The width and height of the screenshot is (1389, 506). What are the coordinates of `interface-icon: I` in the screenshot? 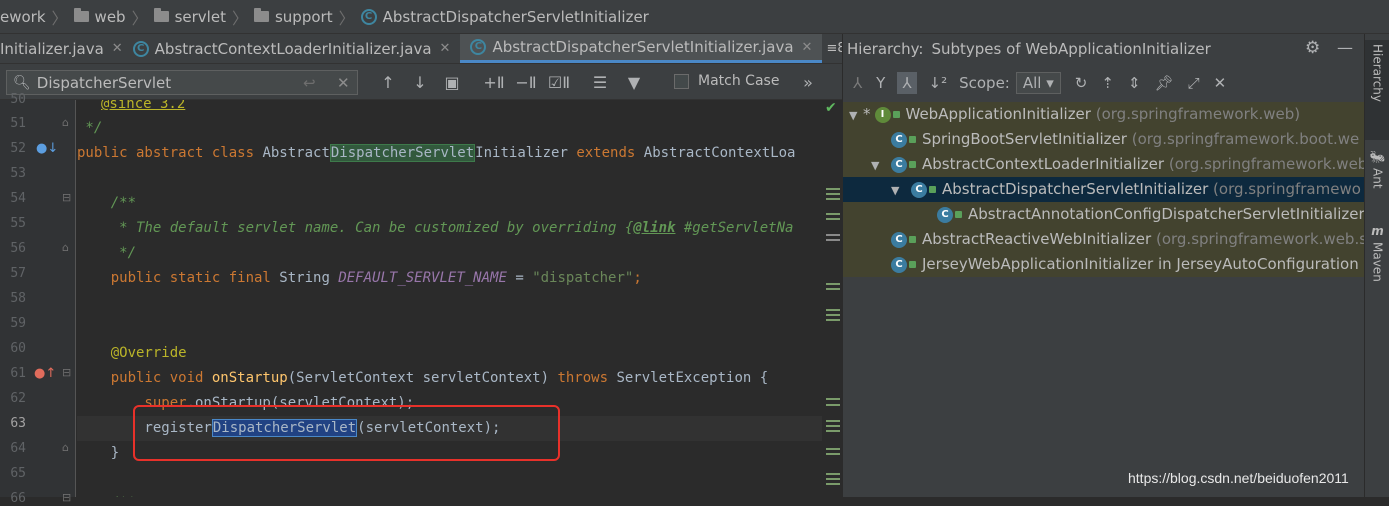 It's located at (882, 114).